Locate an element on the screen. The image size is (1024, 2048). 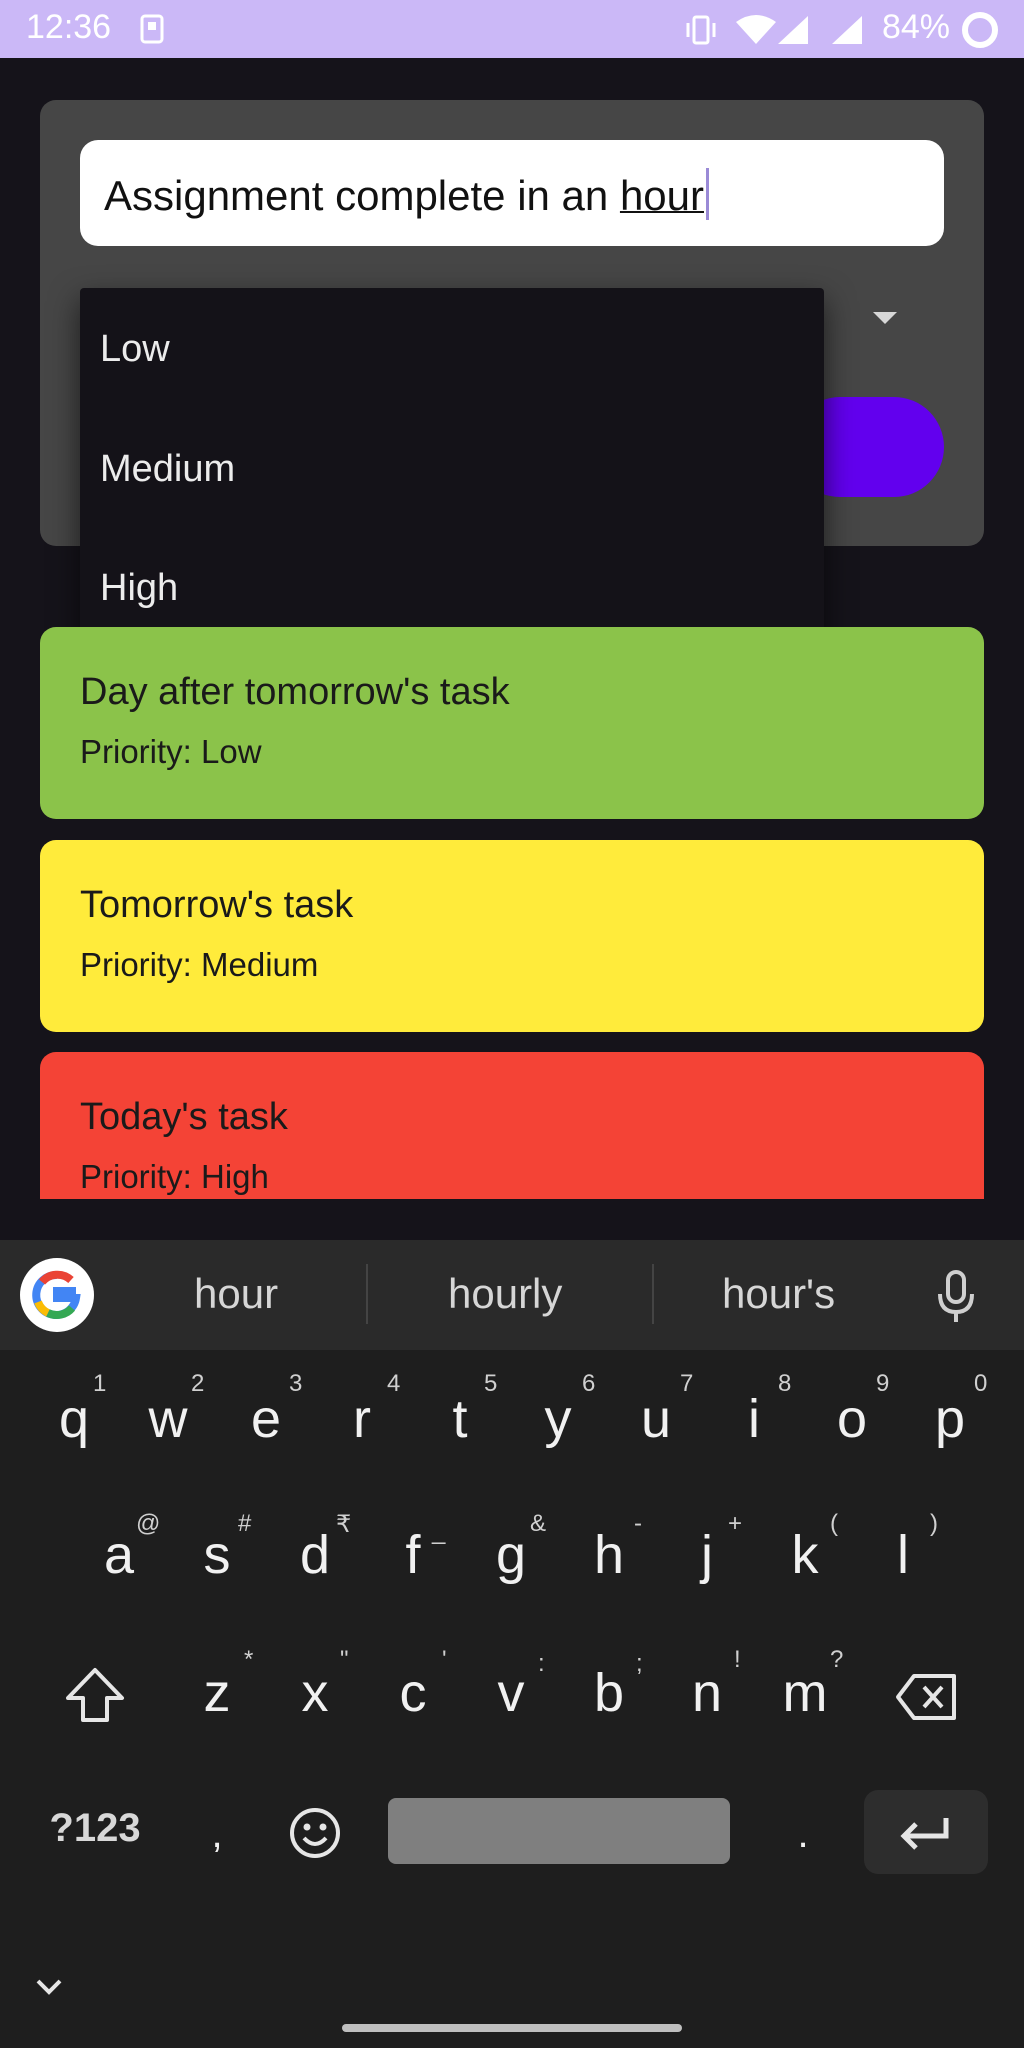
task-priority: Priority: High is located at coordinates (174, 1176).